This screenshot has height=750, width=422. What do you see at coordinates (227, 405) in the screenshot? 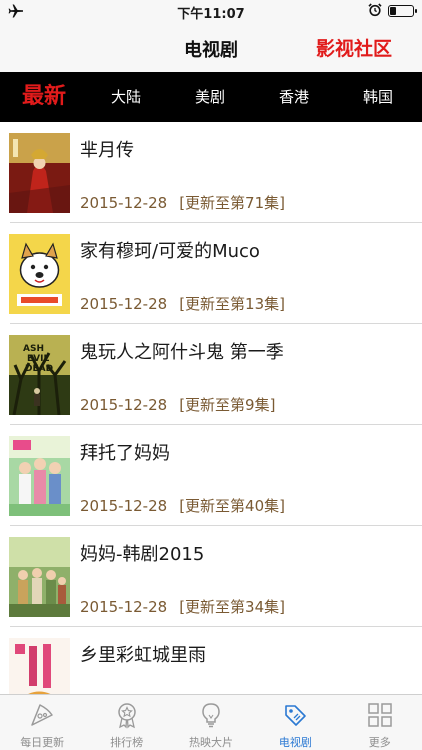
I see `episode-status: [更新至第9集]` at bounding box center [227, 405].